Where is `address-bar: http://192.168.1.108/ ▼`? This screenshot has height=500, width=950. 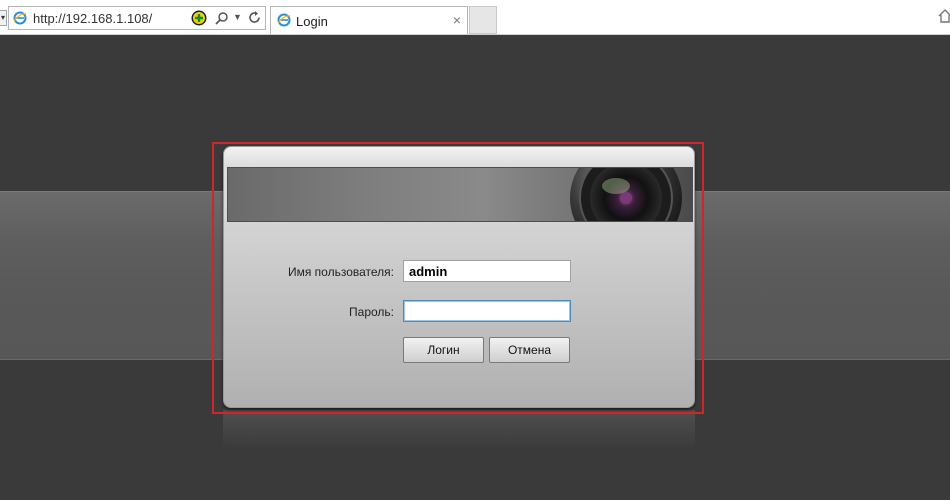 address-bar: http://192.168.1.108/ ▼ is located at coordinates (137, 18).